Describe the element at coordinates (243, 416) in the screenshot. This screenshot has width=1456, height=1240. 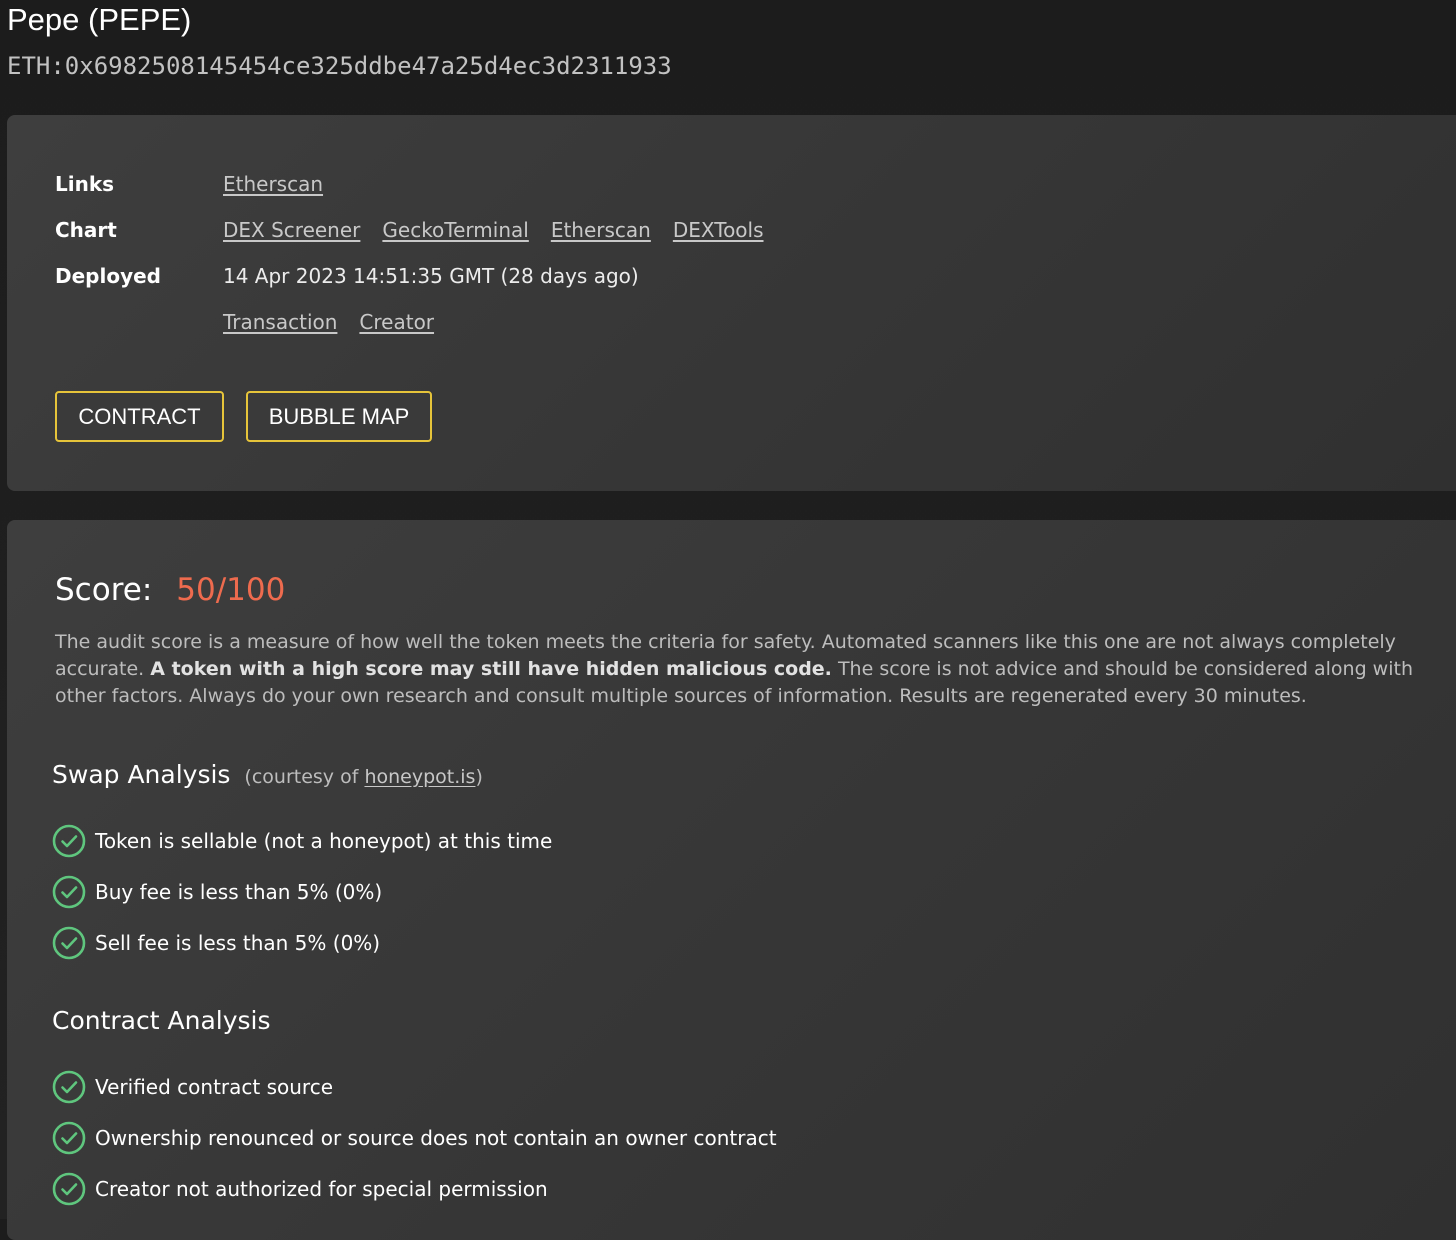
I see `action-buttons: CONTRACT BUBBLE MAP` at that location.